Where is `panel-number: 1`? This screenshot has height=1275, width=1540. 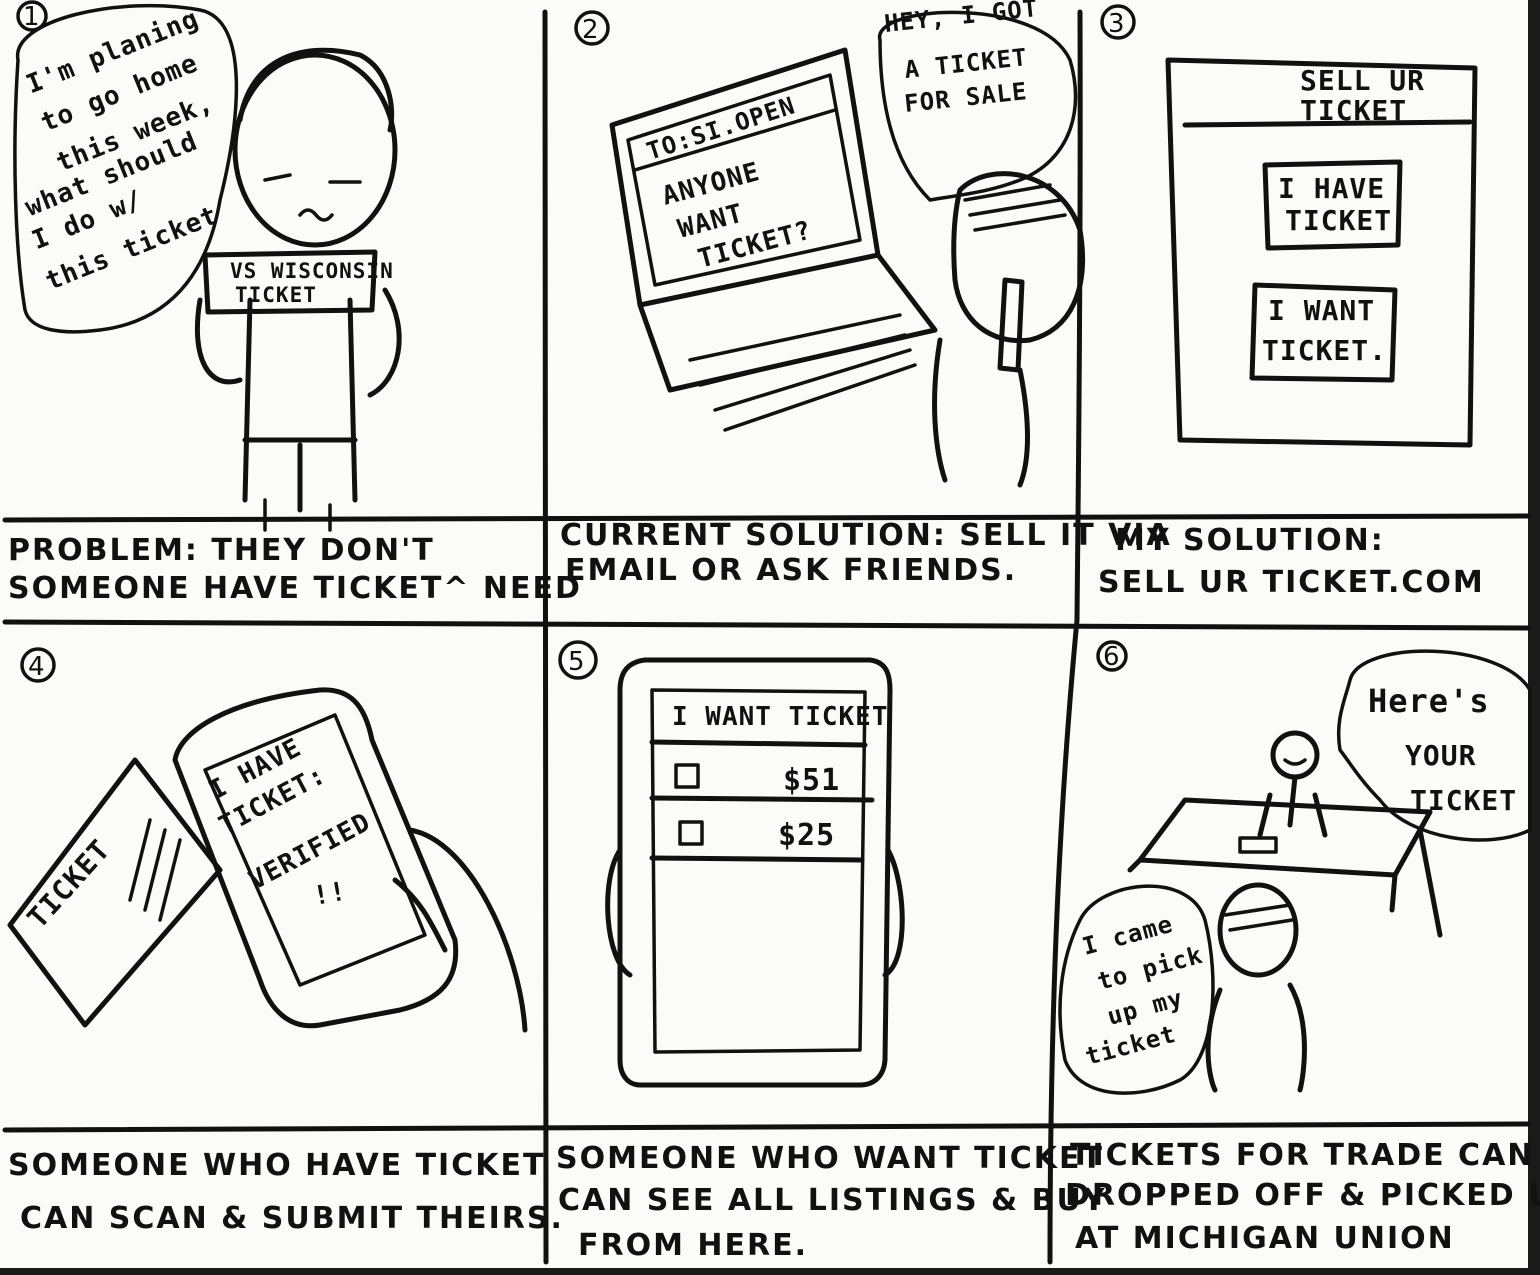 panel-number: 1 is located at coordinates (31, 17).